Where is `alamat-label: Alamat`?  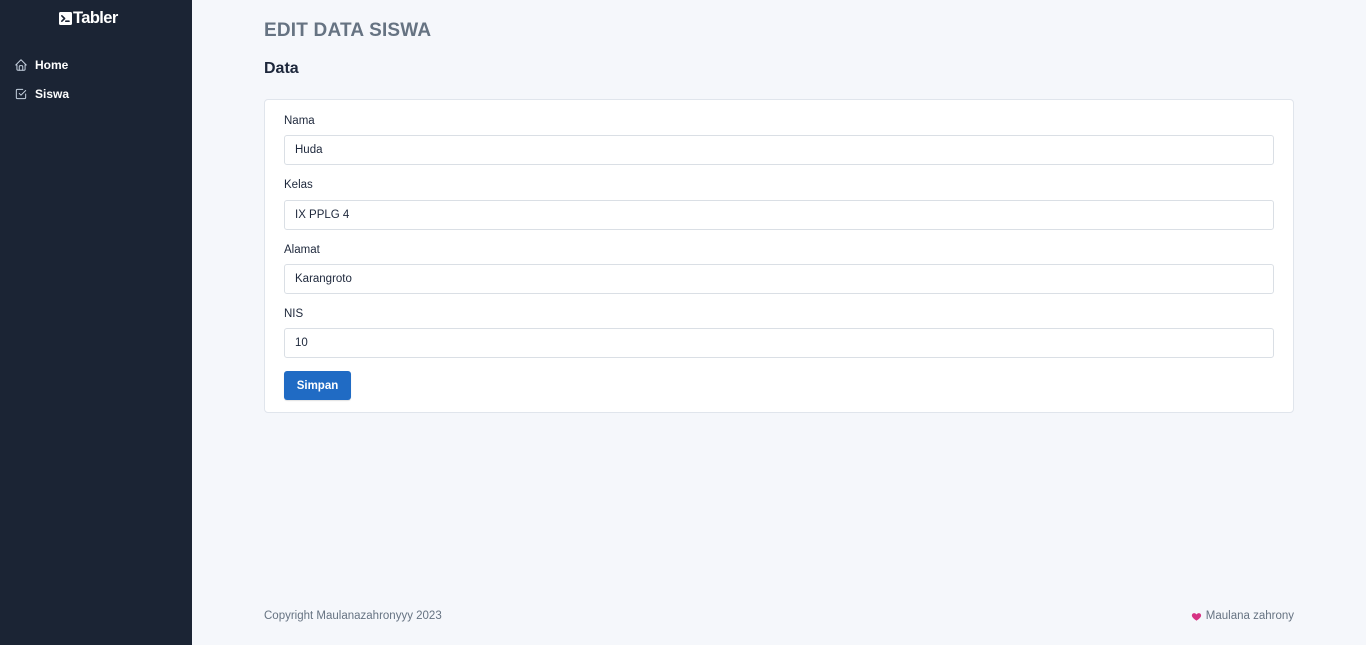
alamat-label: Alamat is located at coordinates (302, 250).